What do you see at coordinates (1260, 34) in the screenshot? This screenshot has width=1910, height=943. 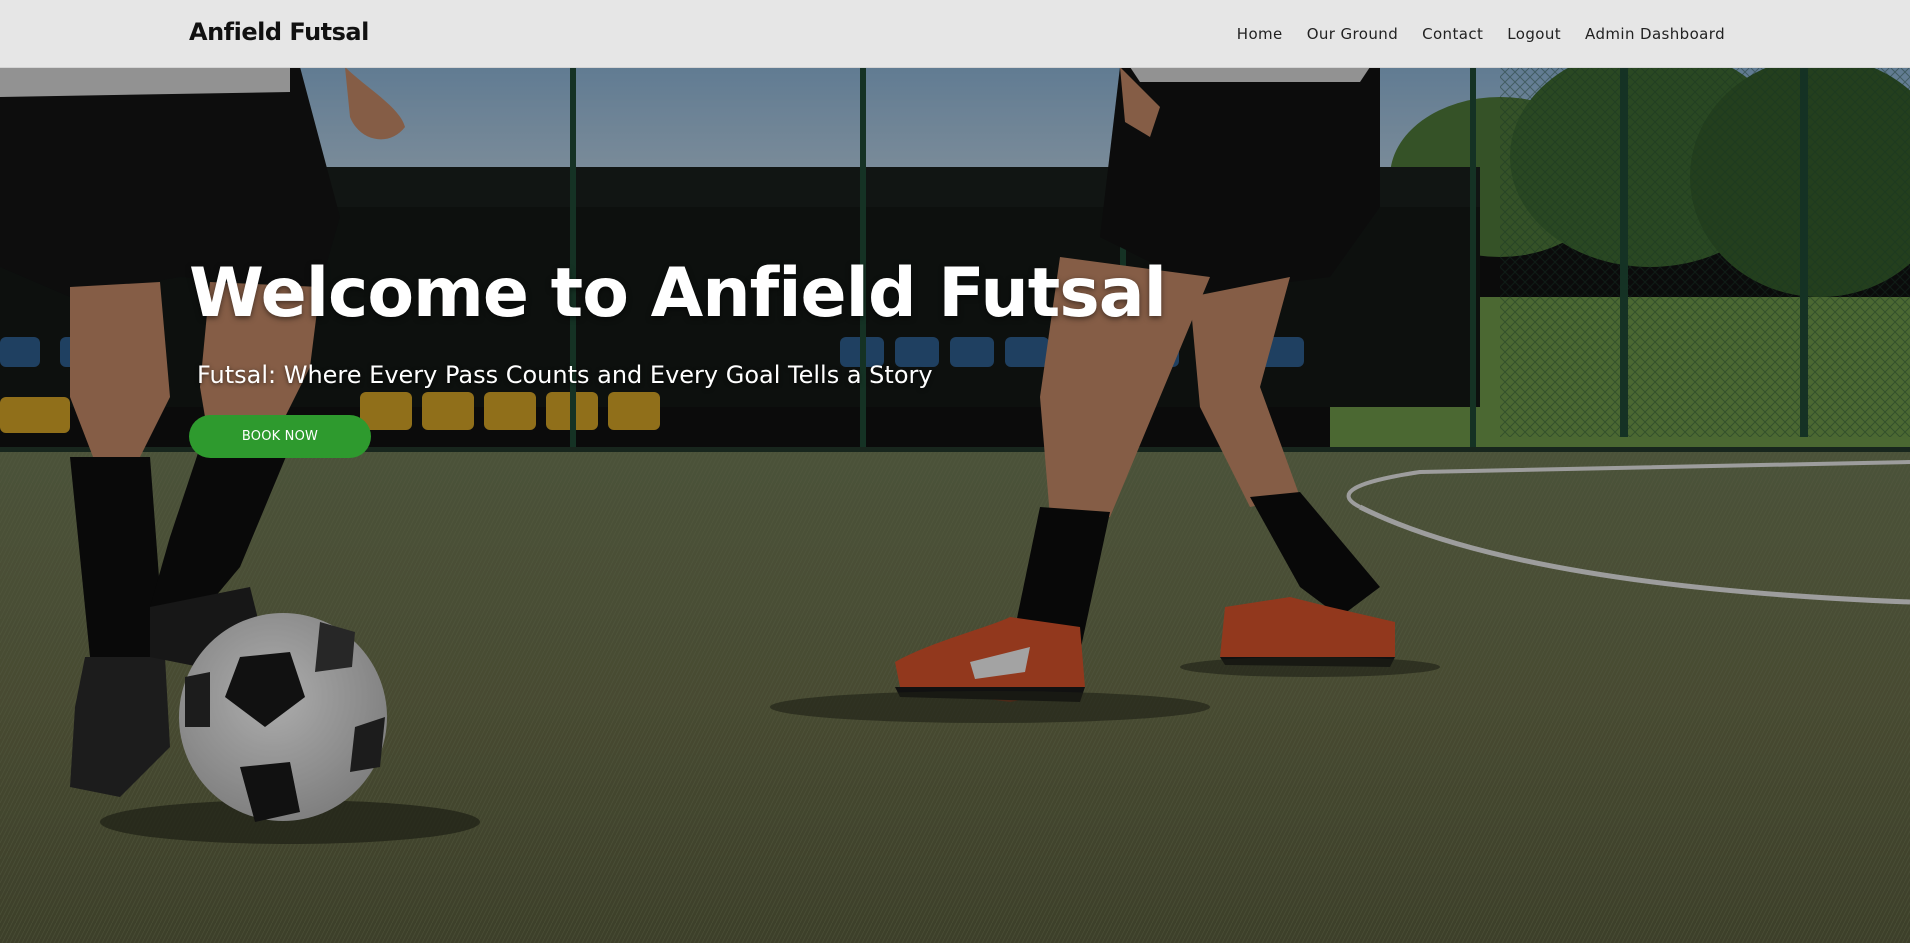 I see `nav-home-link: Home` at bounding box center [1260, 34].